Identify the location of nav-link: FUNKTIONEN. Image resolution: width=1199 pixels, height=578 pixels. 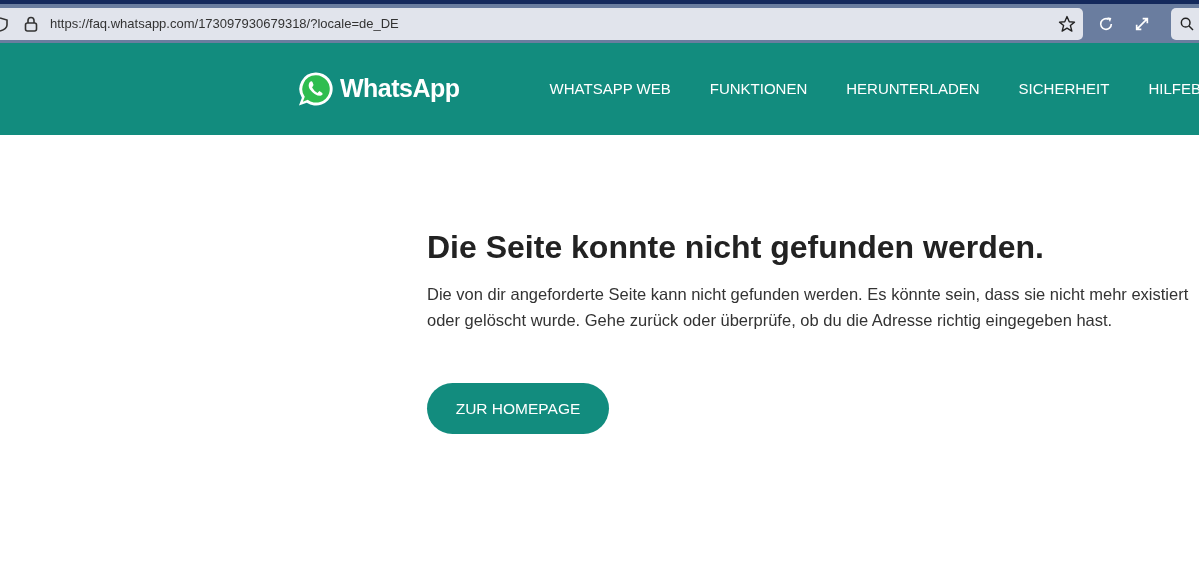
(758, 89).